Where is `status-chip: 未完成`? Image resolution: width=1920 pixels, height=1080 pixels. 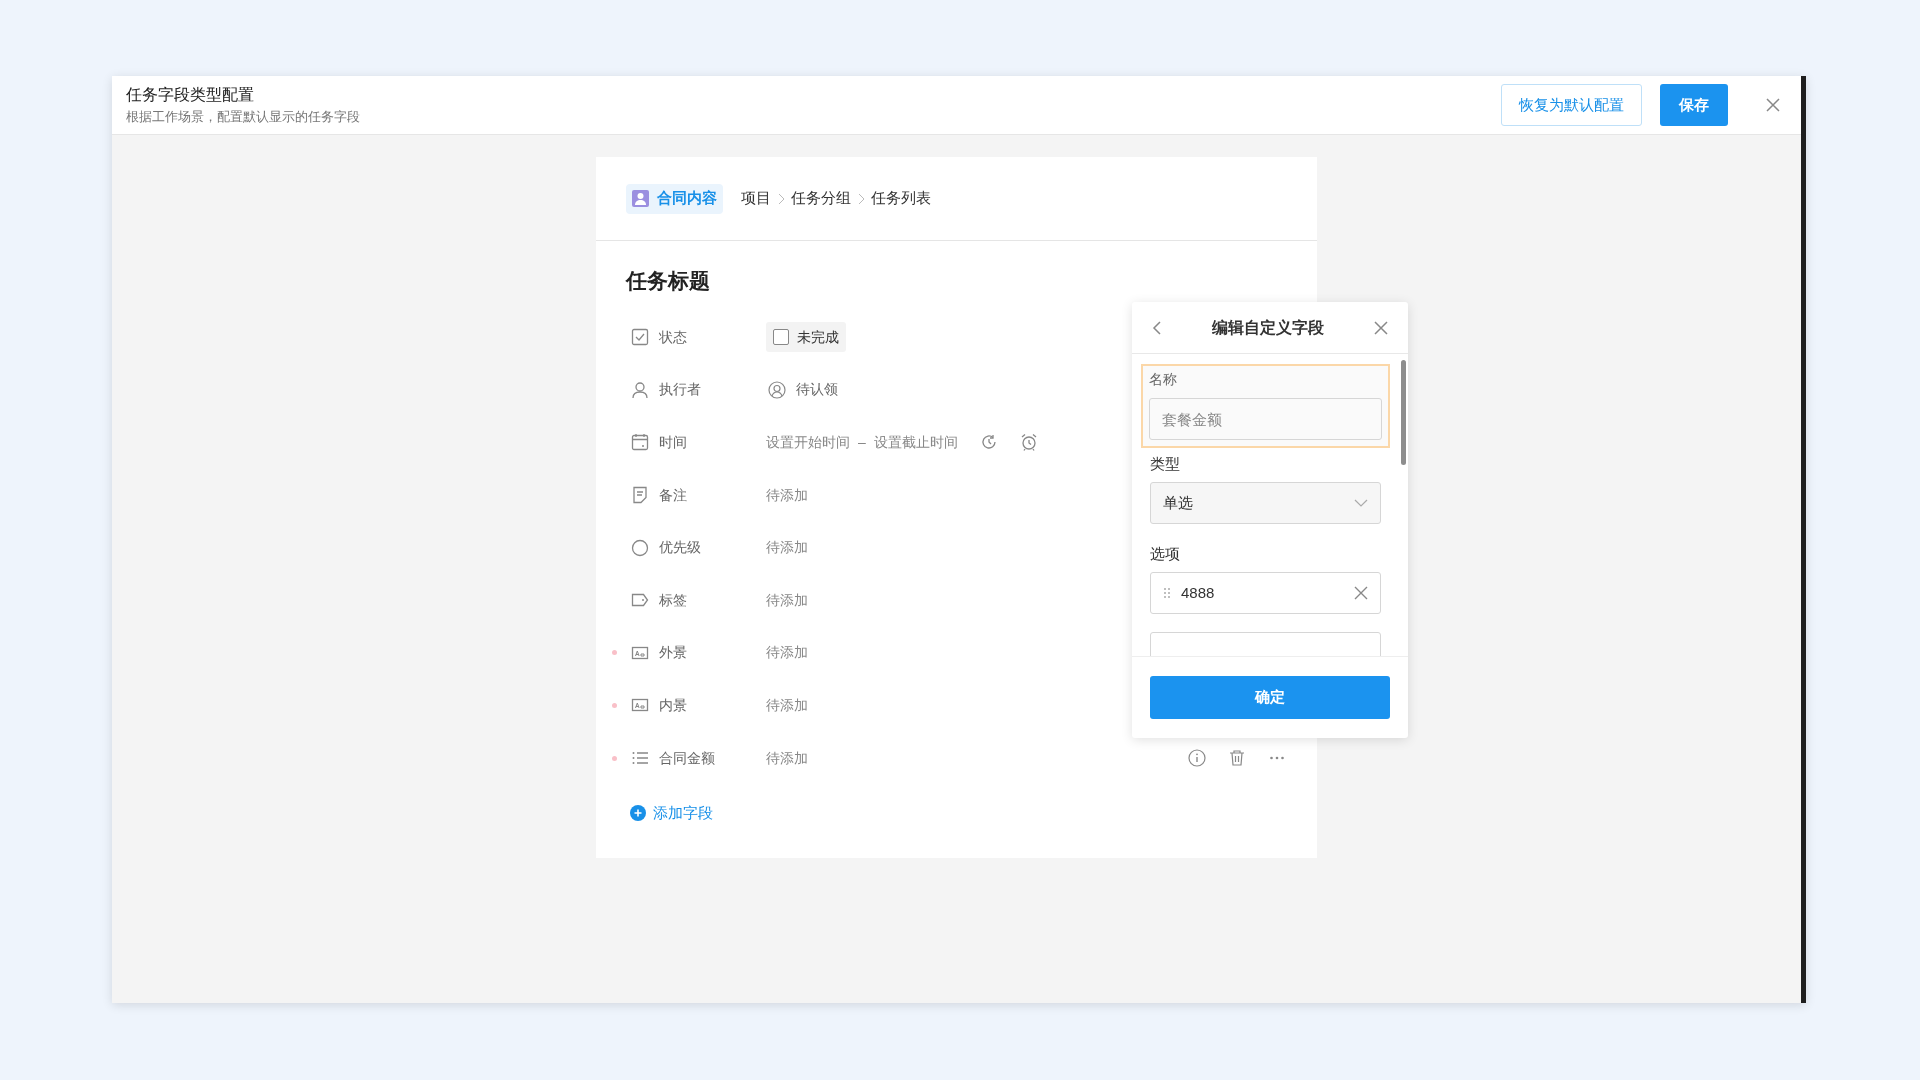 status-chip: 未完成 is located at coordinates (806, 337).